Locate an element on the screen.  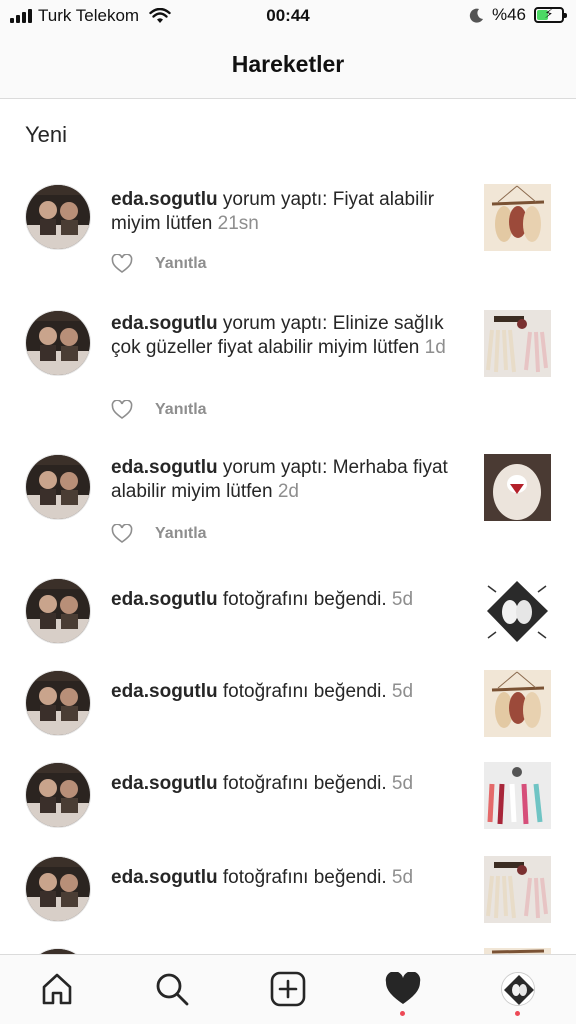
status-bar: Turk Telekom 00:44 %46 ⚡ is located at coordinates (288, 17).